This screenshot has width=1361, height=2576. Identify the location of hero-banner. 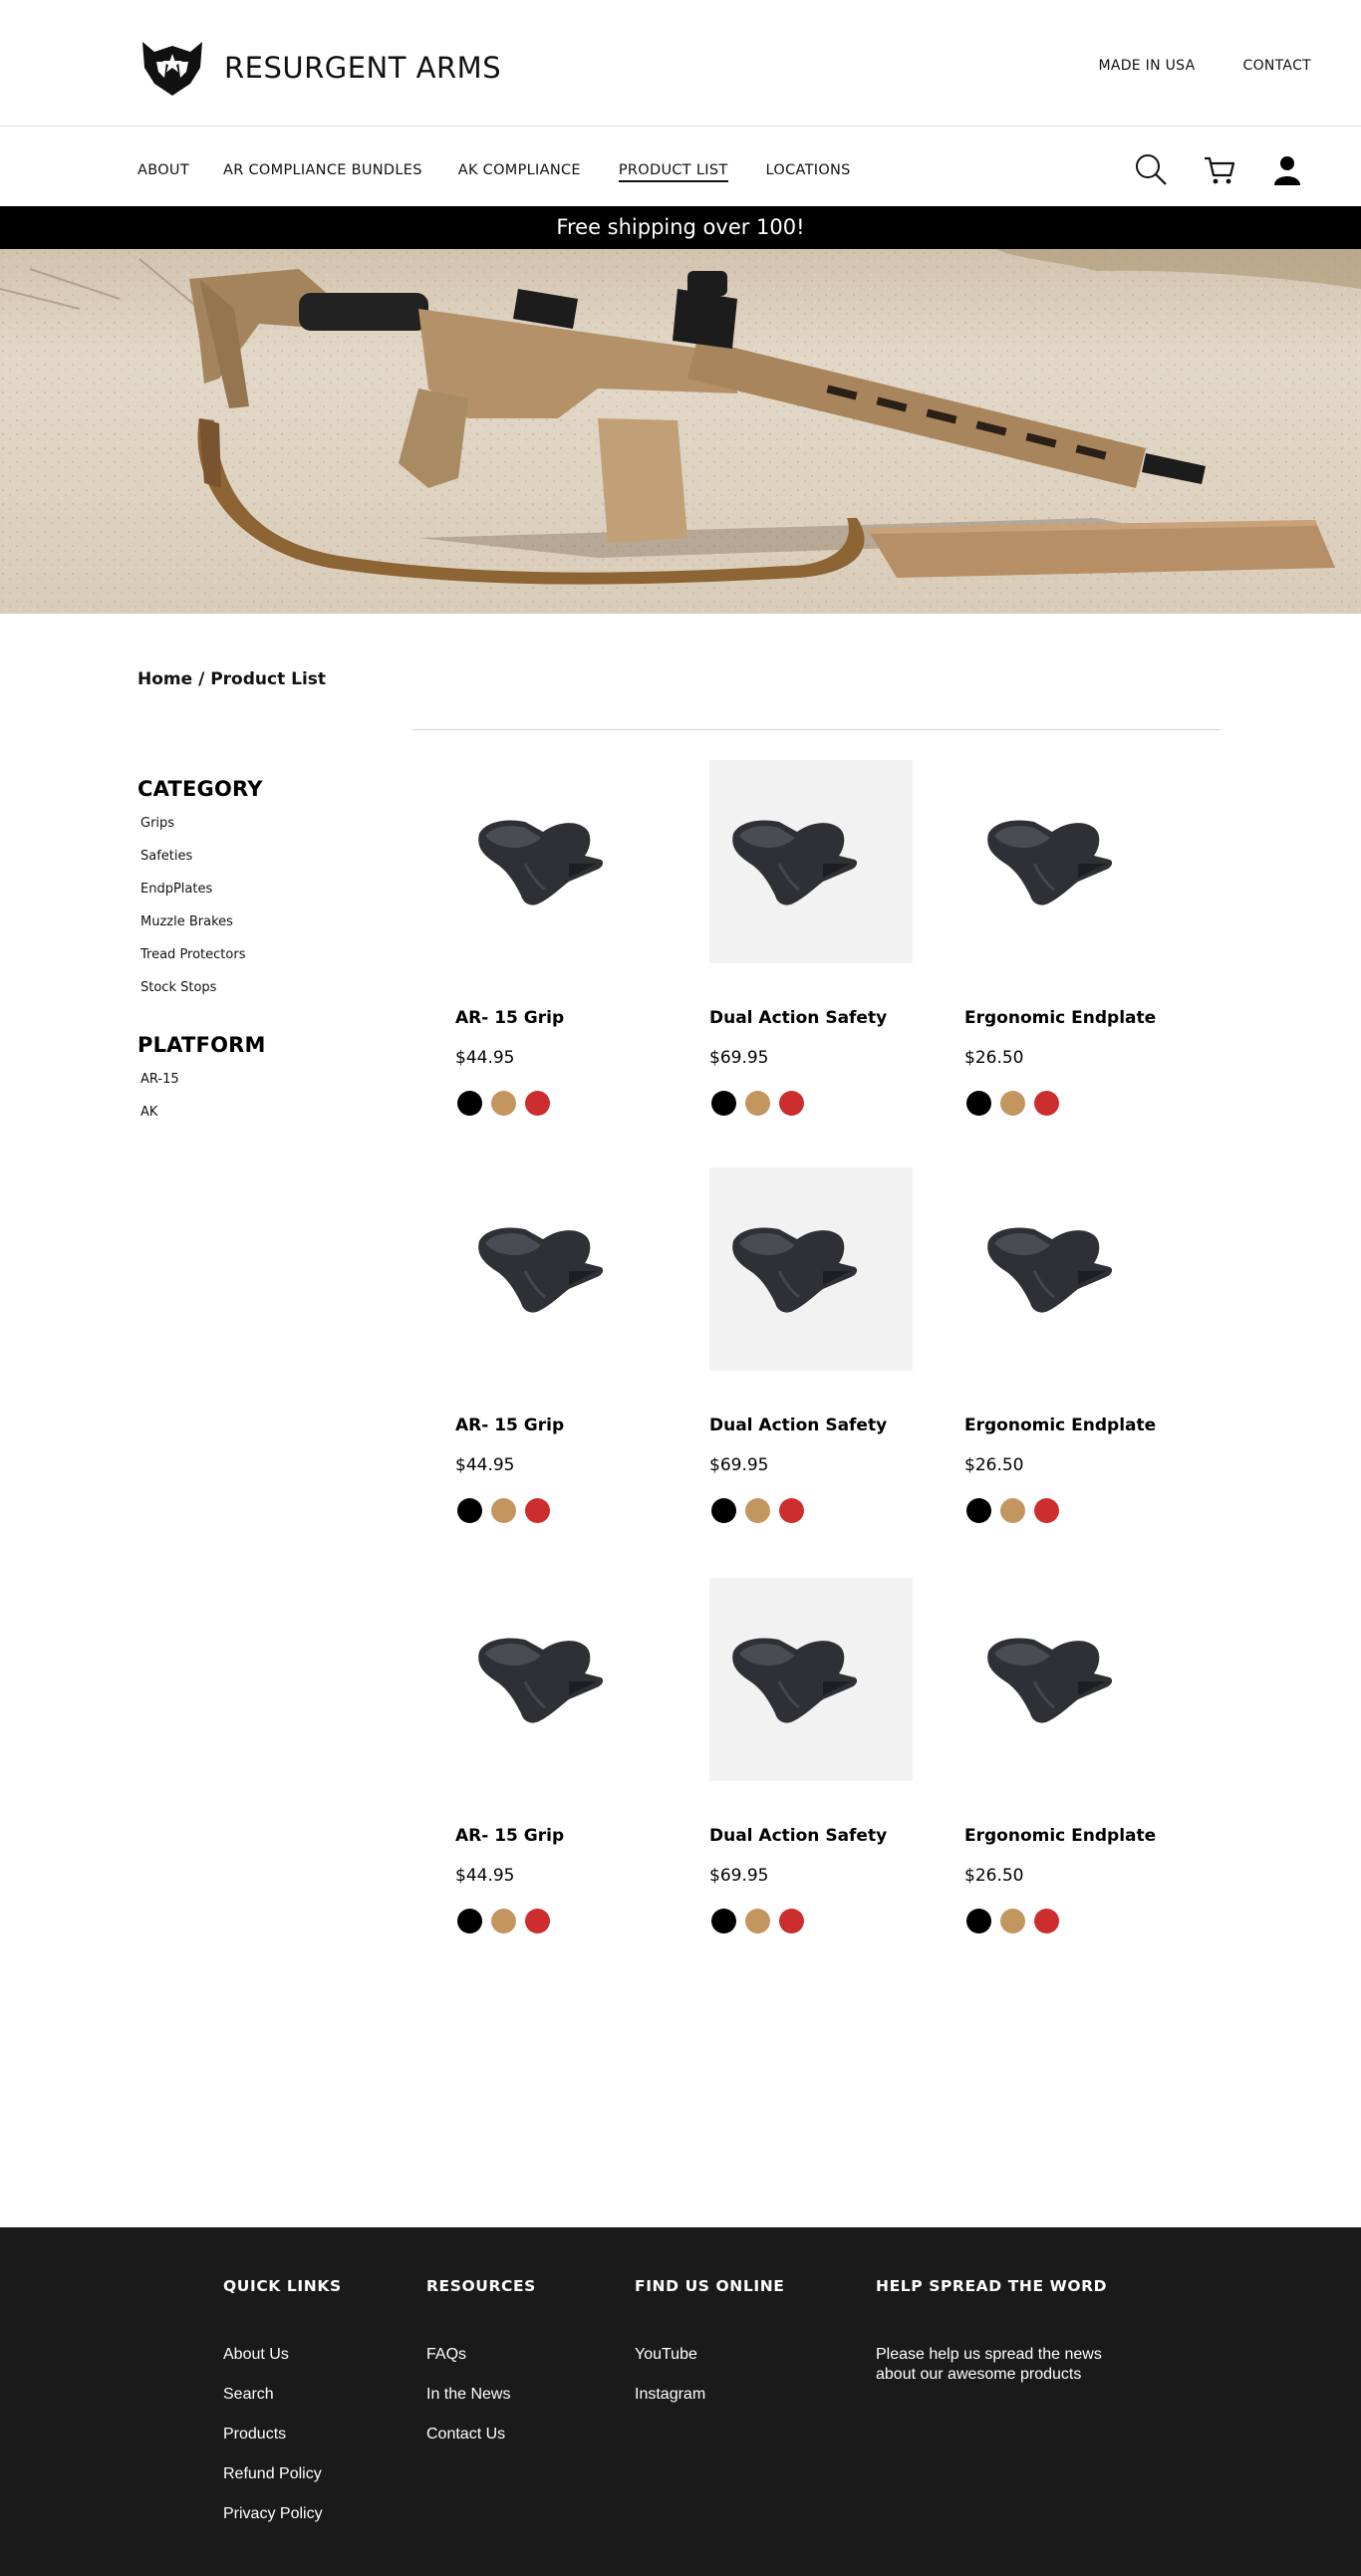
(680, 431).